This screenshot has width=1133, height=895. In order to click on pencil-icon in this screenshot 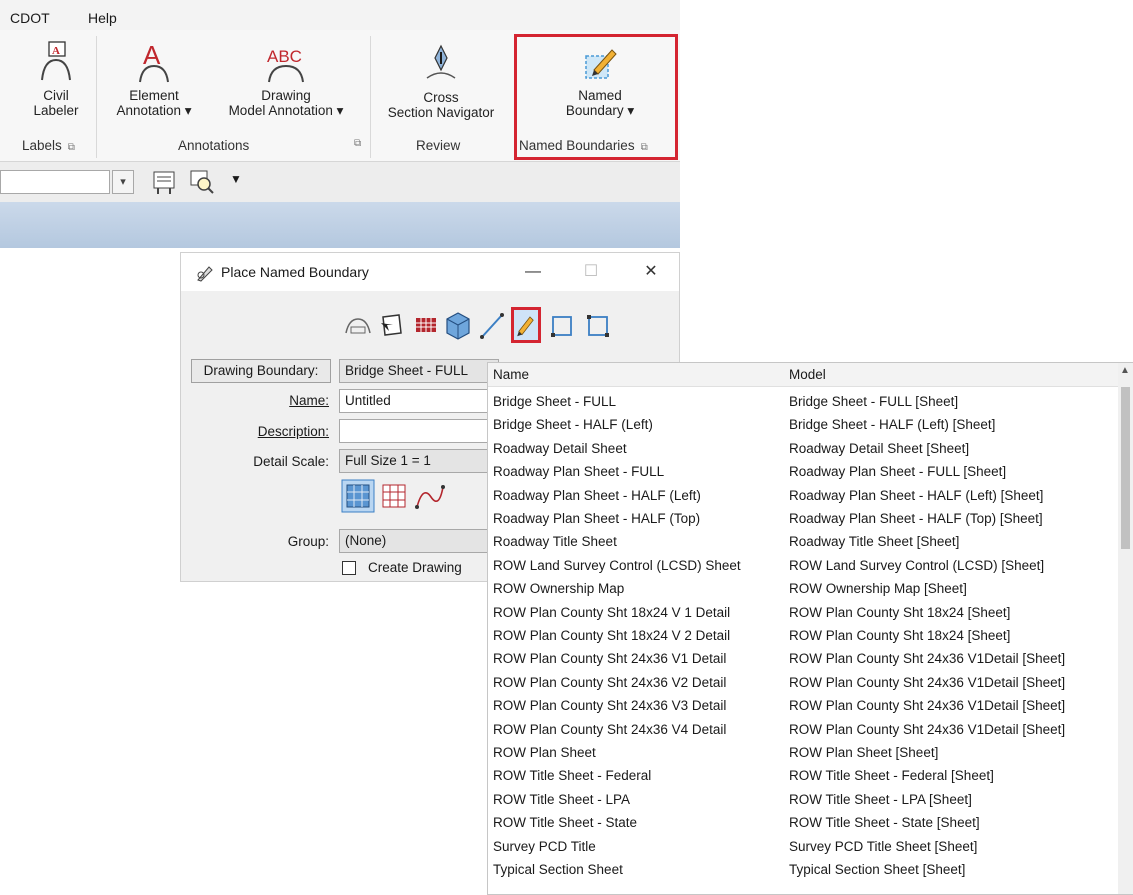, I will do `click(526, 325)`.